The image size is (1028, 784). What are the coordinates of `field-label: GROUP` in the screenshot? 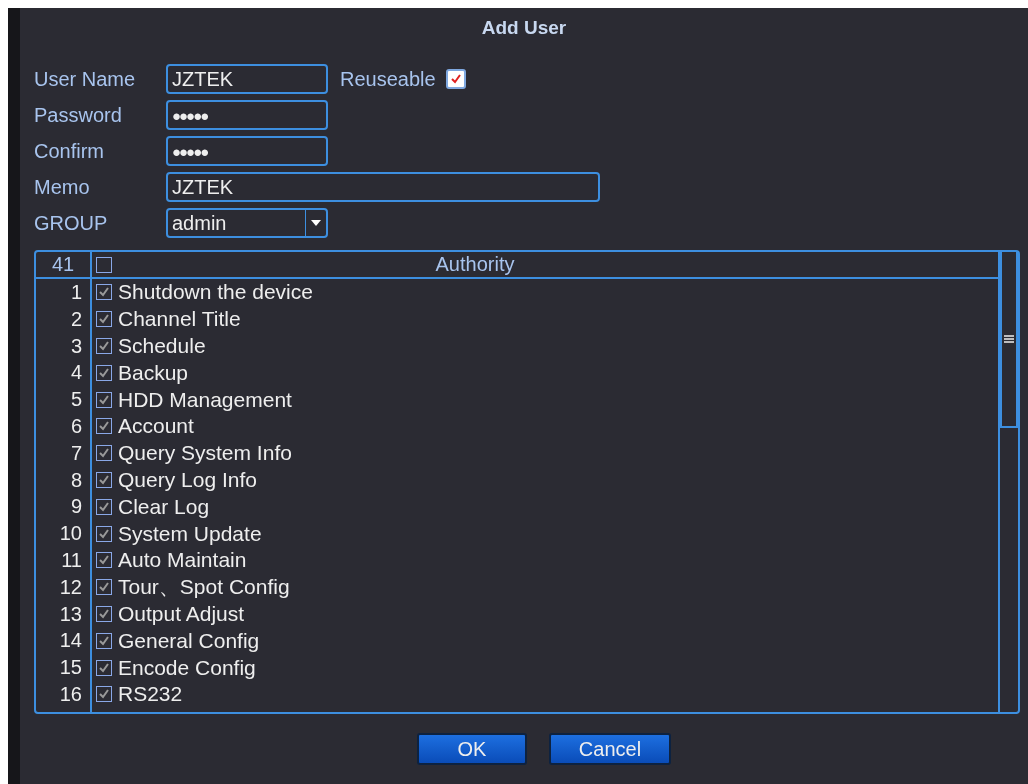 It's located at (71, 223).